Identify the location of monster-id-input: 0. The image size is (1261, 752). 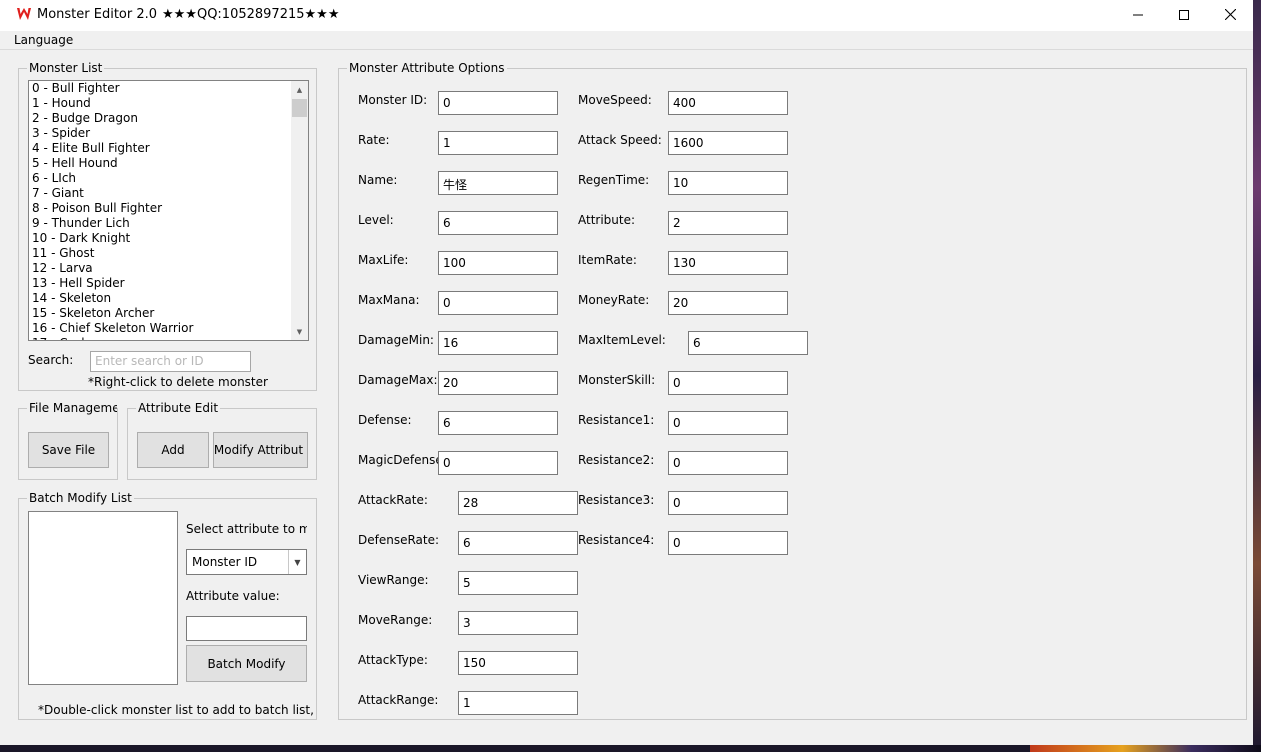
(498, 103).